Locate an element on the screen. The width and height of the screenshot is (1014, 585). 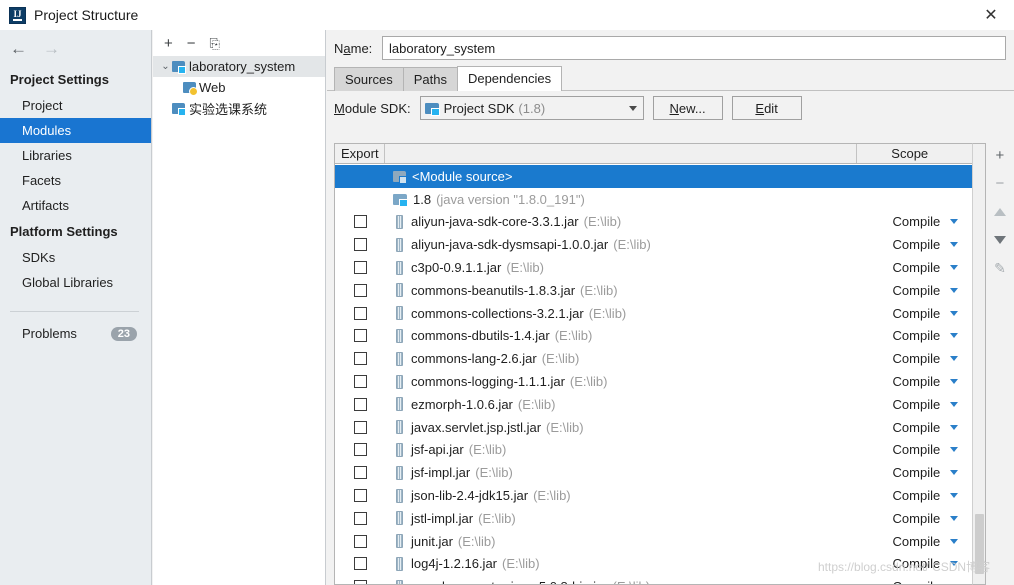
tree-node-web: Web is located at coordinates (239, 87).